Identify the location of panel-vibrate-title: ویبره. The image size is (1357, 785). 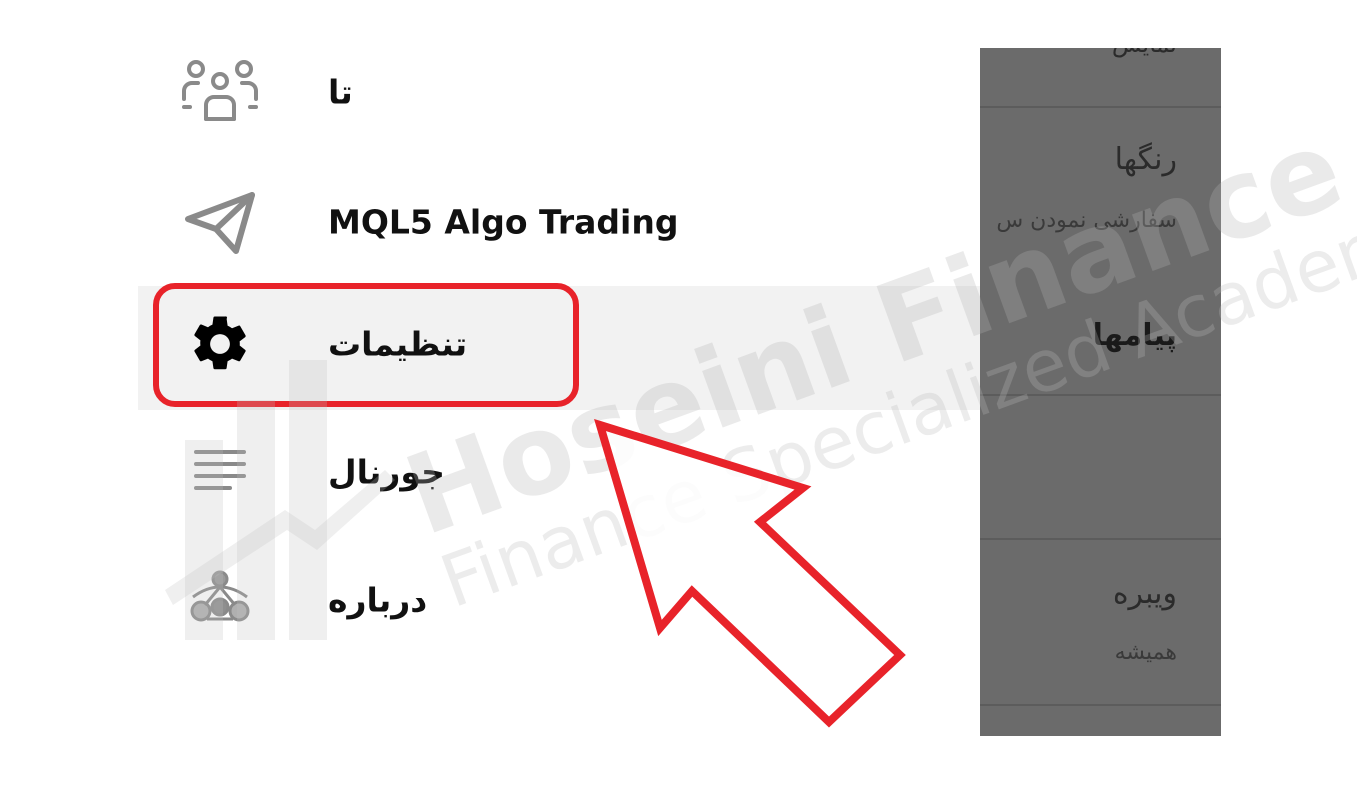
(1144, 593).